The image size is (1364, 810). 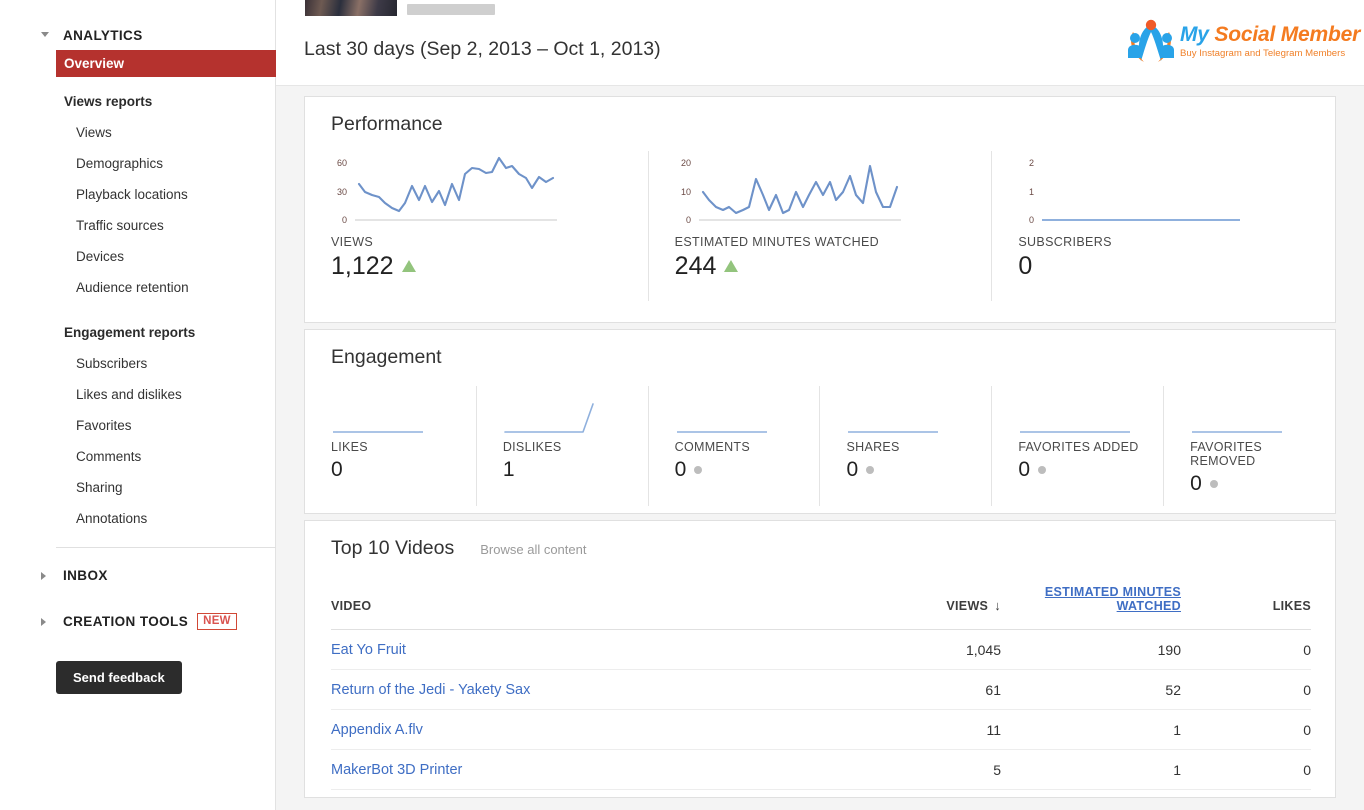 What do you see at coordinates (45, 34) in the screenshot?
I see `chevron-down-icon` at bounding box center [45, 34].